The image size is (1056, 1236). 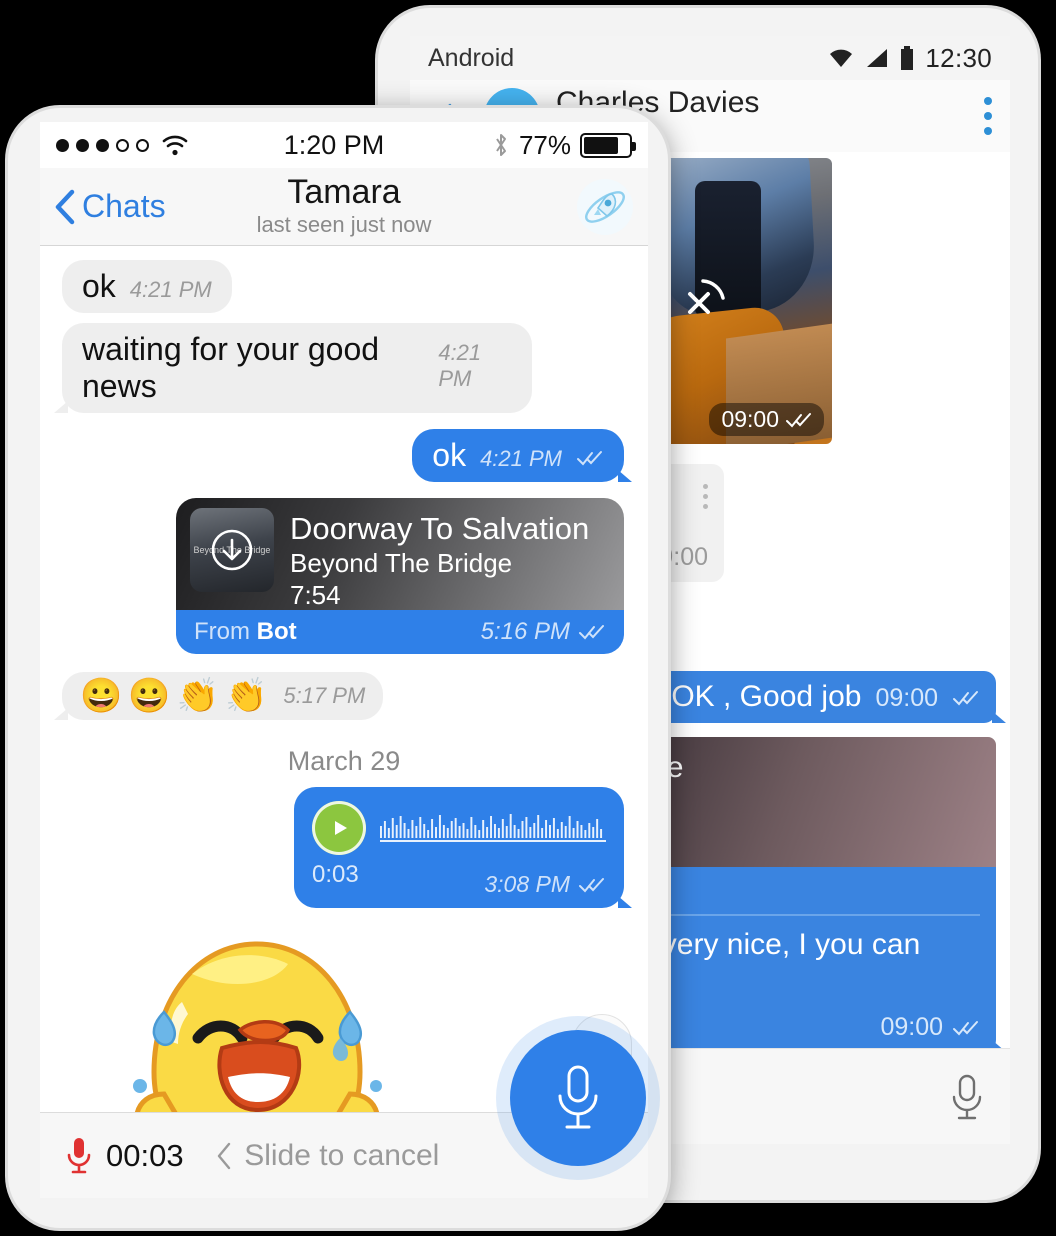 I want to click on android-status-bar: Android 12:30, so click(x=710, y=58).